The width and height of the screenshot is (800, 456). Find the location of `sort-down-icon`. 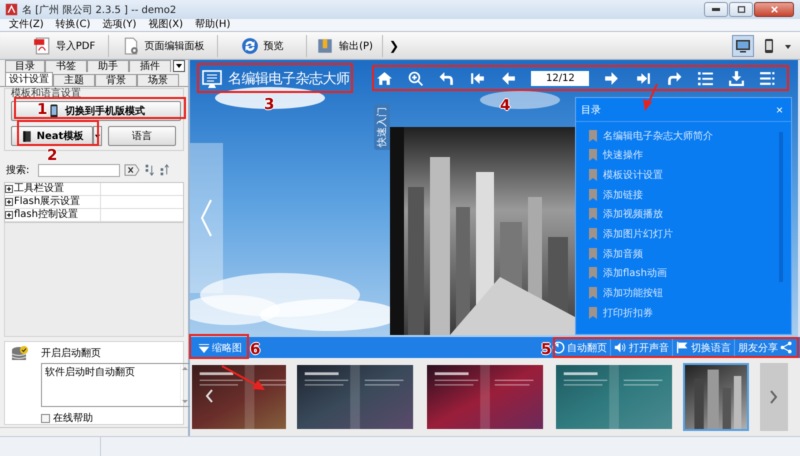

sort-down-icon is located at coordinates (150, 170).